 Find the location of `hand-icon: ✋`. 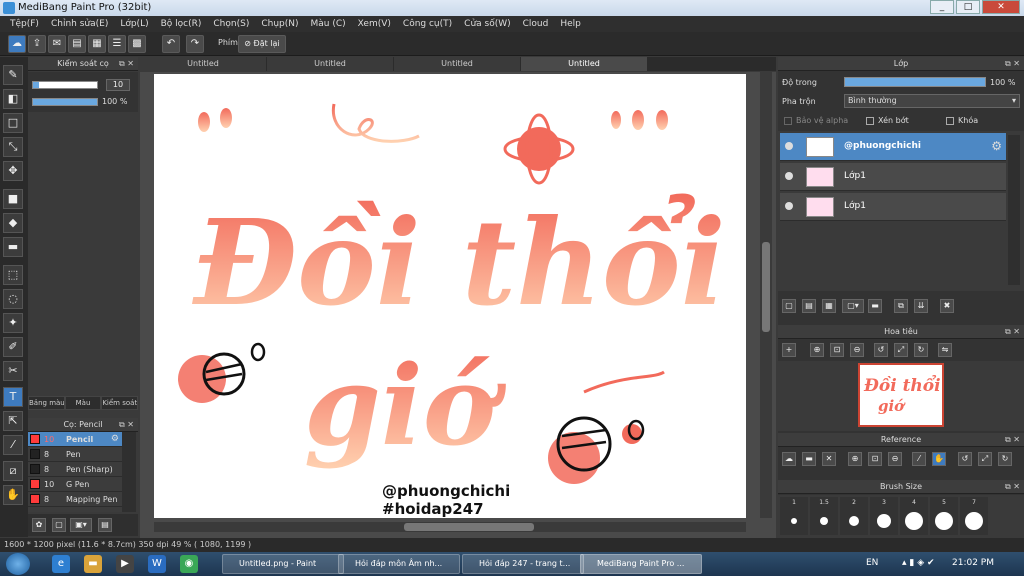

hand-icon: ✋ is located at coordinates (939, 459).